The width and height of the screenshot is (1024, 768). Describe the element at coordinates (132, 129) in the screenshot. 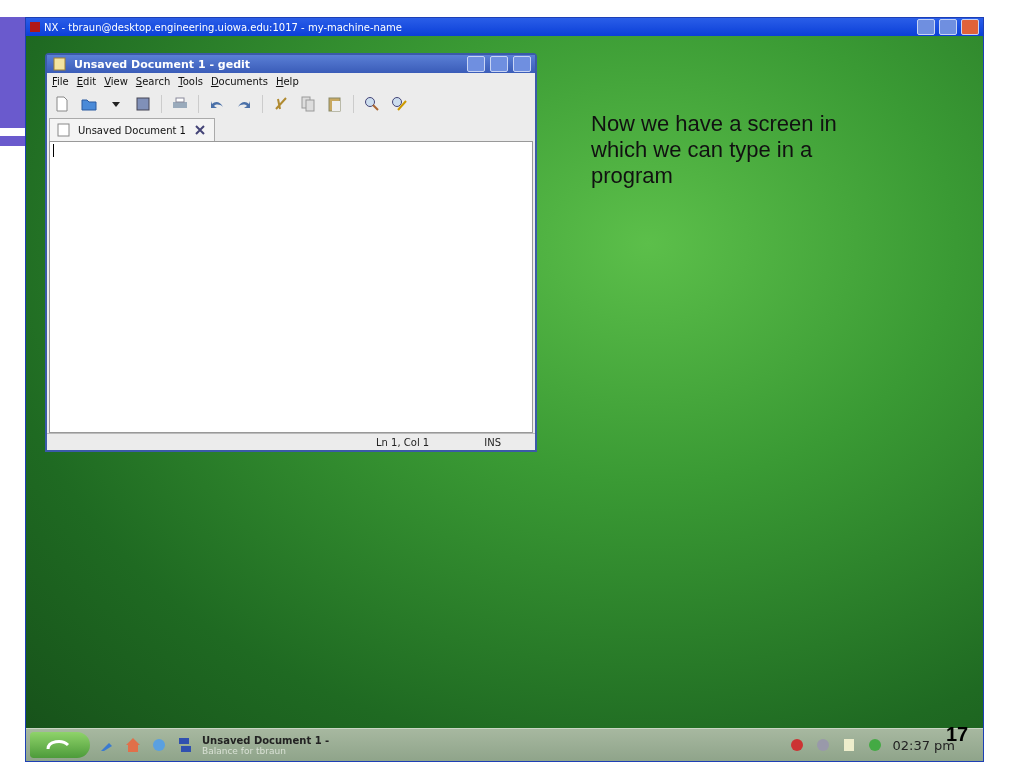

I see `document-tab: Unsaved Document 1` at that location.